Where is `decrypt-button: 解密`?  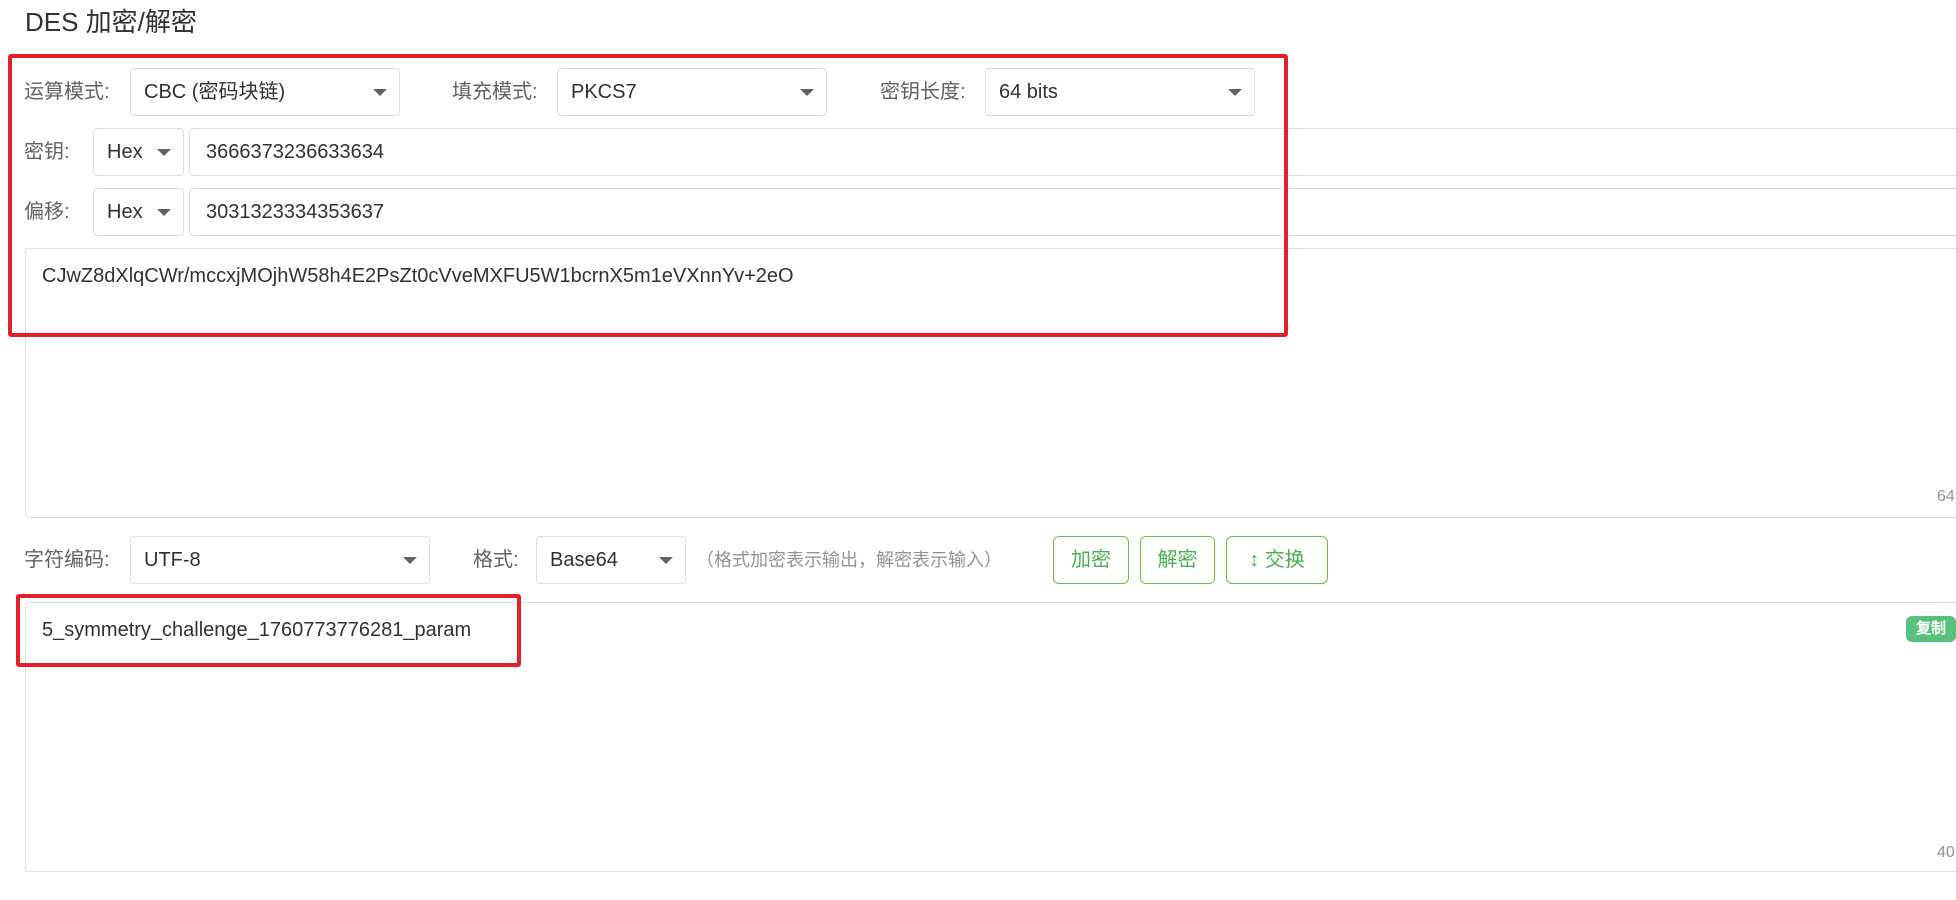 decrypt-button: 解密 is located at coordinates (1177, 560).